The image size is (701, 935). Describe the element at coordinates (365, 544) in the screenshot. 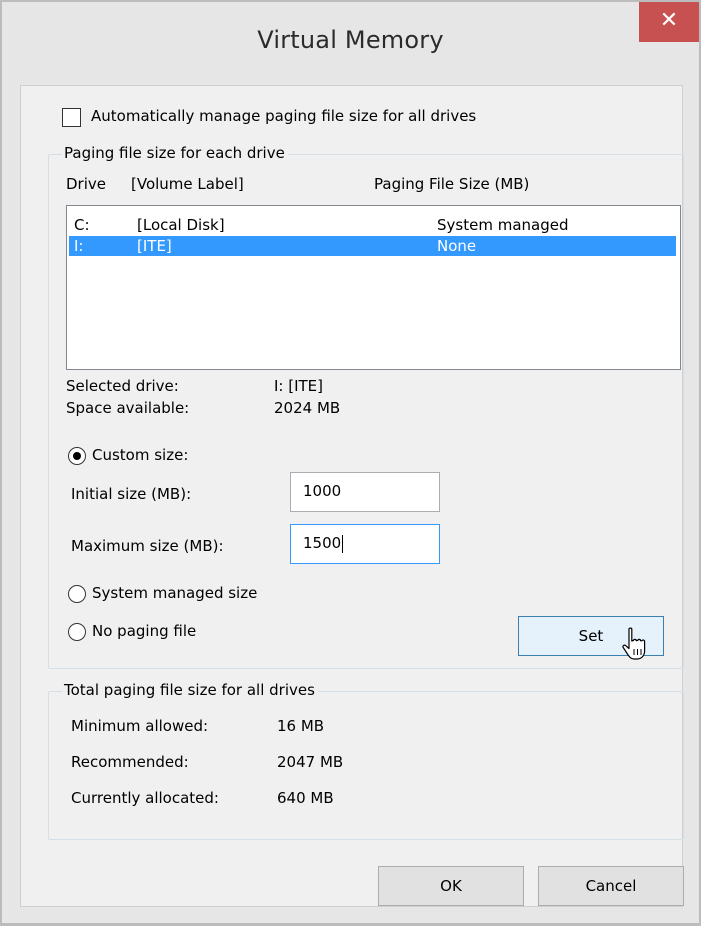

I see `maximum-size-input: 1500` at that location.